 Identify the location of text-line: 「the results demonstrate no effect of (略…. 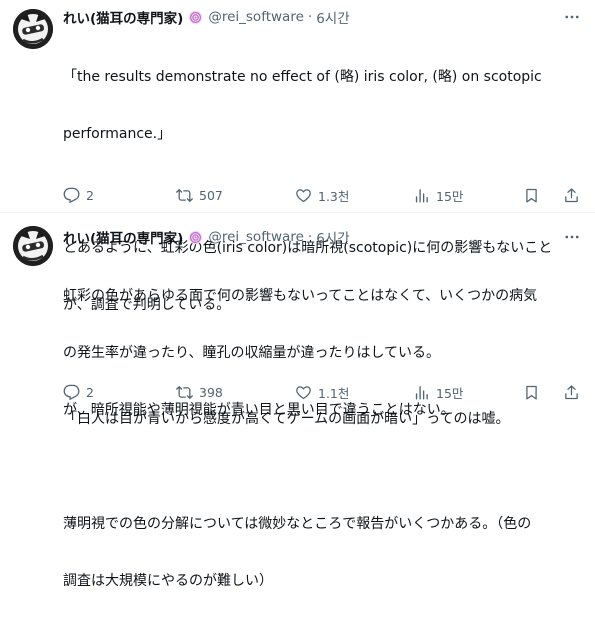
(302, 77).